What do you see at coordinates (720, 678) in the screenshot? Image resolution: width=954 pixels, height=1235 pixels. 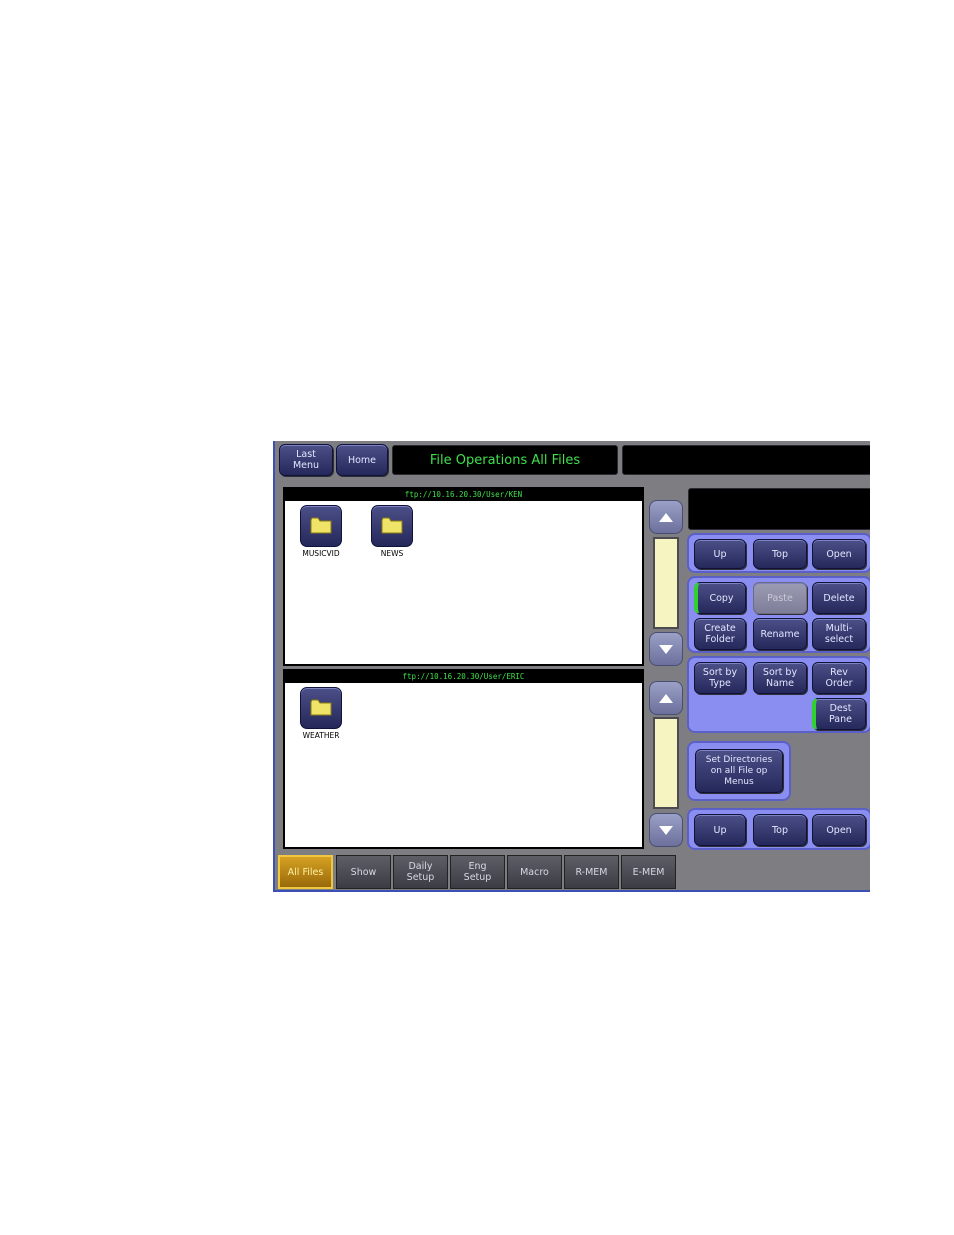 I see `sort-by-type-button: Sort by Type` at bounding box center [720, 678].